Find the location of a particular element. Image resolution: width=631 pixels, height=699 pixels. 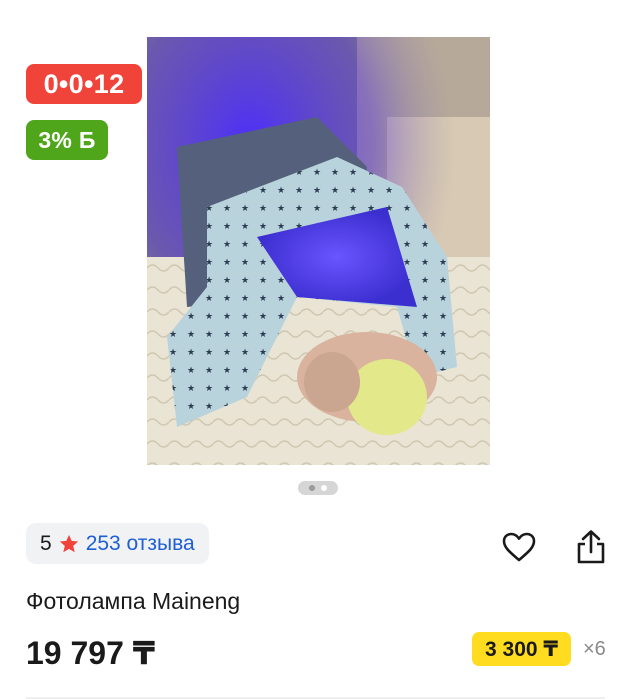

rating-pill: 5 253 отзыва is located at coordinates (117, 543).